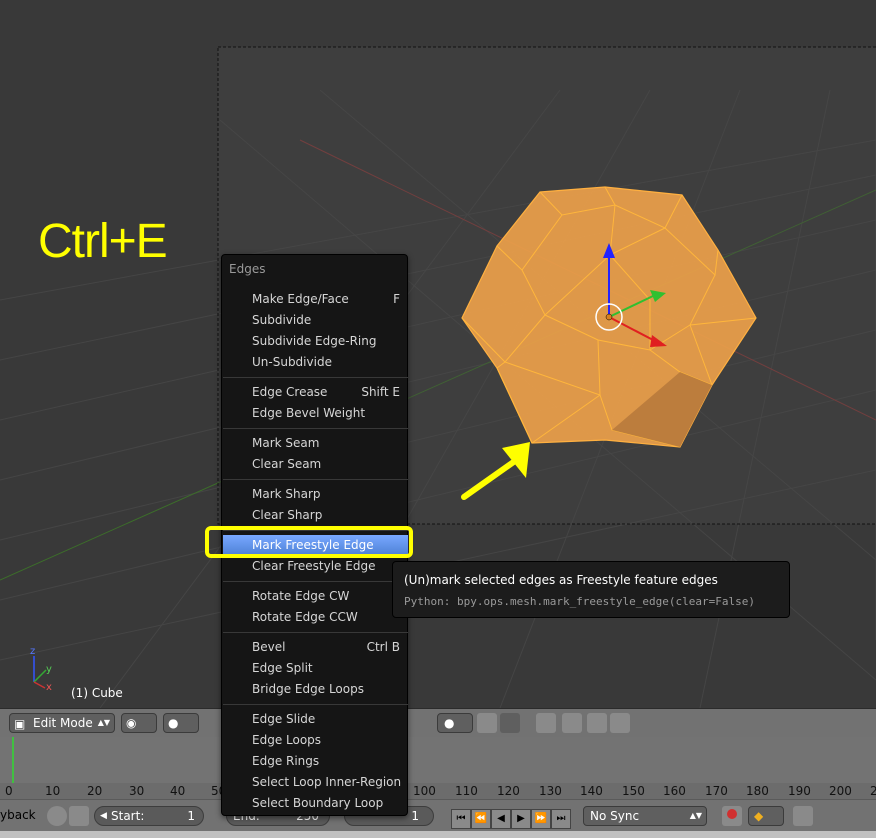 This screenshot has width=876, height=838. I want to click on svg-text: y, so click(49, 669).